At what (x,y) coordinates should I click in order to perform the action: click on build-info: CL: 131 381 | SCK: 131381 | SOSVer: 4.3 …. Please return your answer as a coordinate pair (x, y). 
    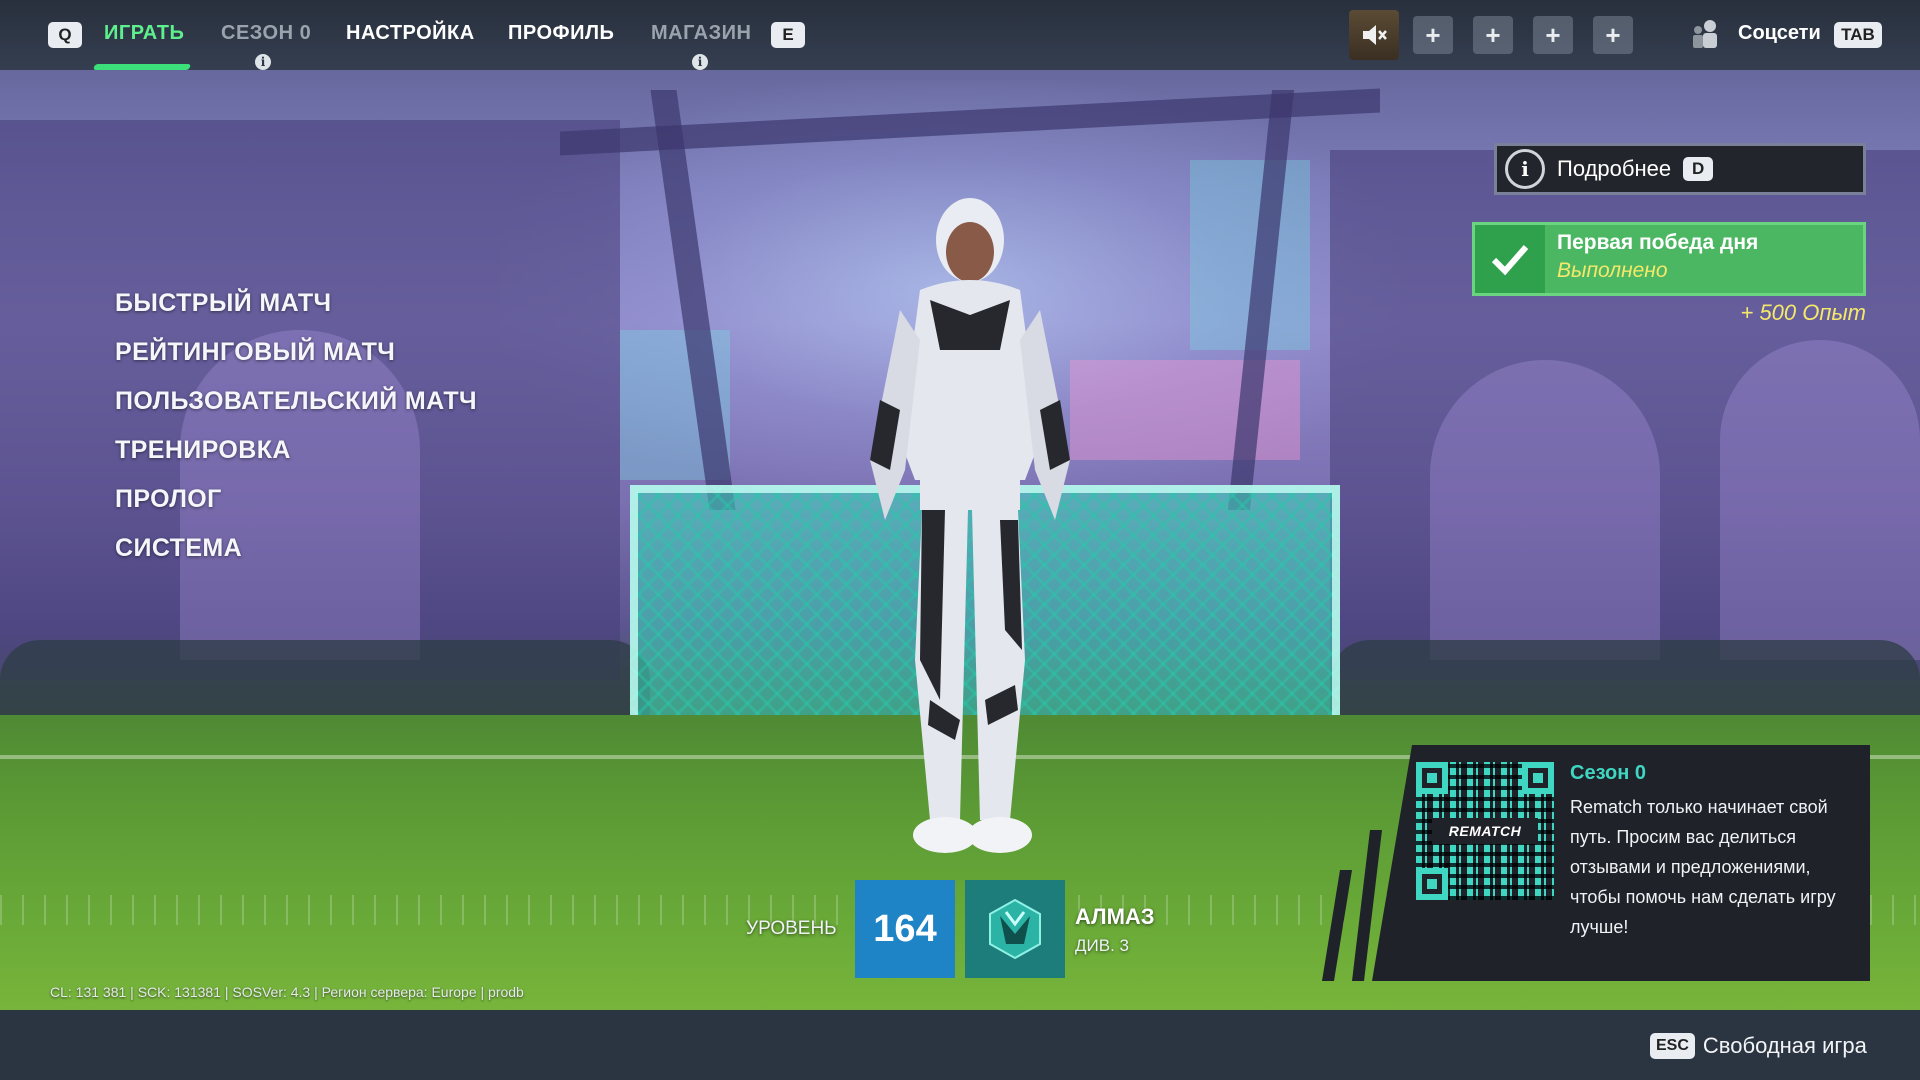
    Looking at the image, I should click on (287, 992).